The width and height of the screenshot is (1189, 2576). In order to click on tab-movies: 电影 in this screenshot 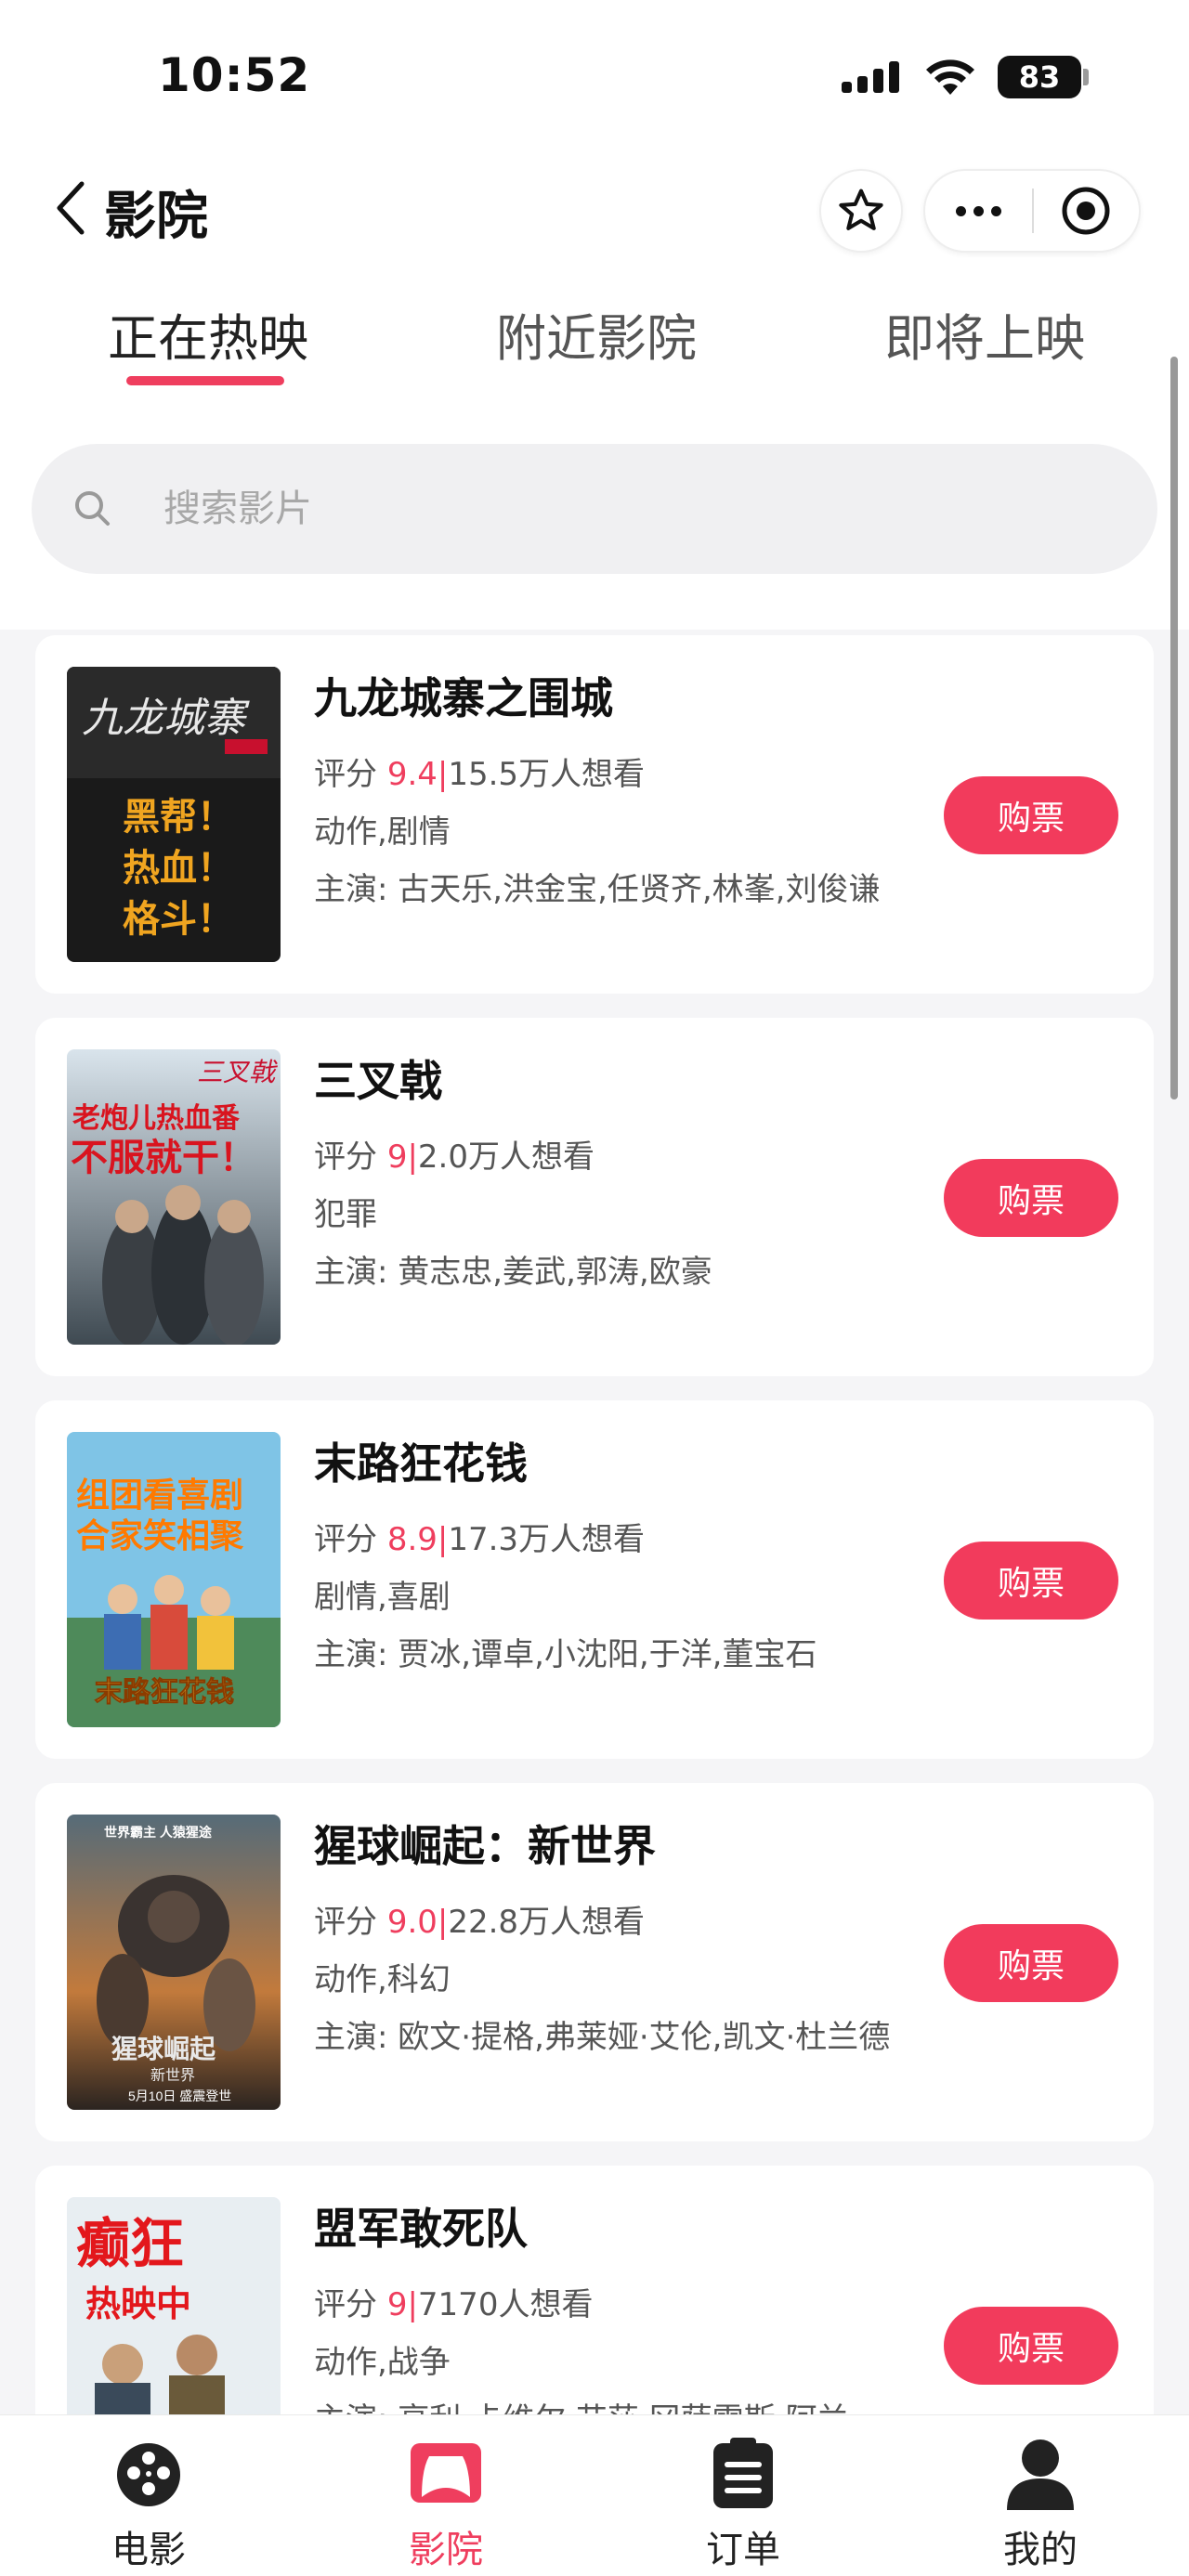, I will do `click(149, 2496)`.